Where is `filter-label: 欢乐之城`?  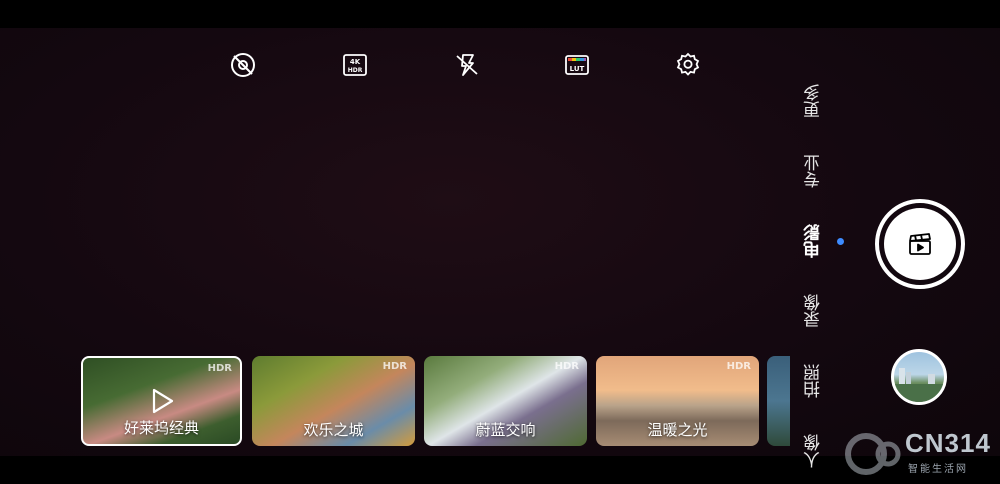
filter-label: 欢乐之城 is located at coordinates (333, 430).